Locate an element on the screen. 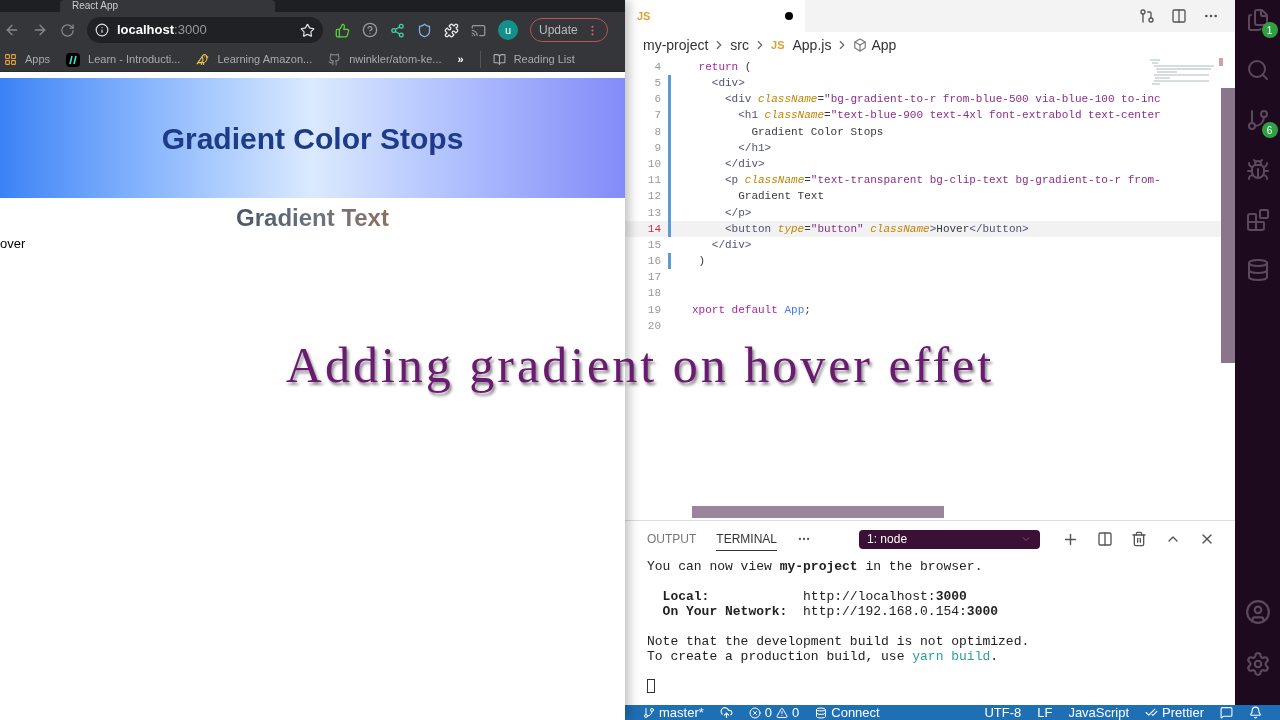  error-icon is located at coordinates (754, 712).